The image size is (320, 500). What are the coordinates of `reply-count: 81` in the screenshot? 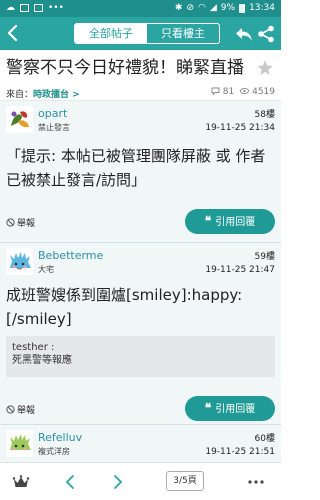 It's located at (222, 92).